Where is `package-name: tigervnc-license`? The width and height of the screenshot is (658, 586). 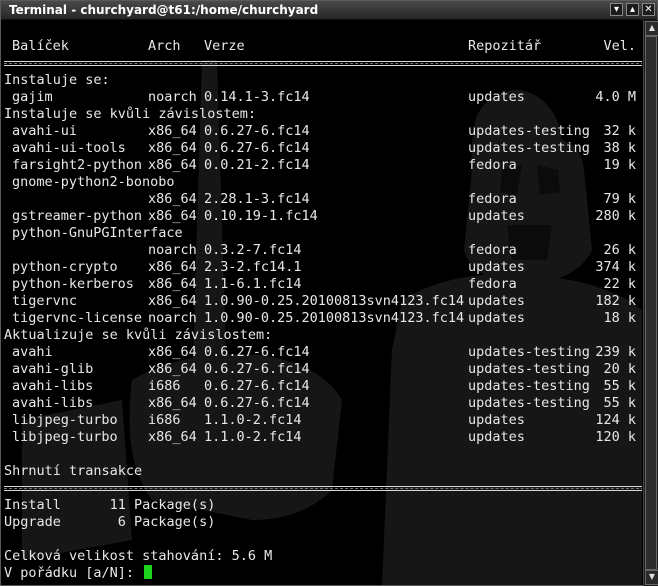
package-name: tigervnc-license is located at coordinates (77, 318).